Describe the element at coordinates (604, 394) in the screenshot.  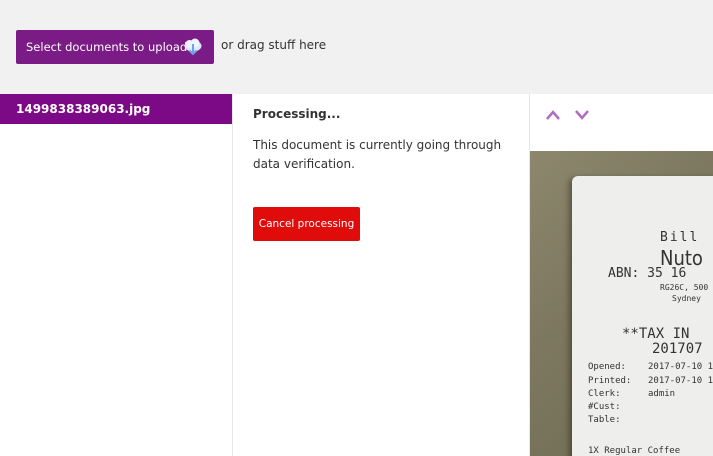
I see `receipt-clerk-label: Clerk:` at that location.